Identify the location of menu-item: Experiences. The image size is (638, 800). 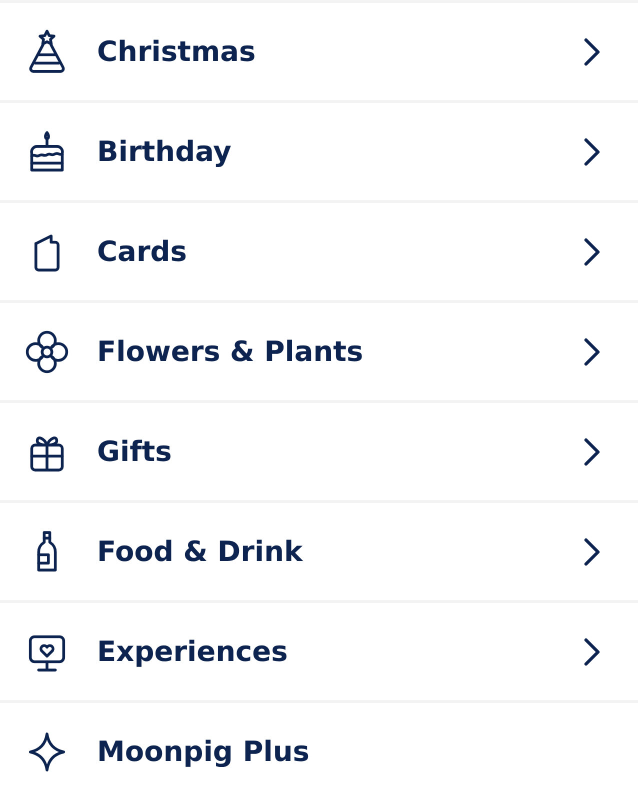
(319, 650).